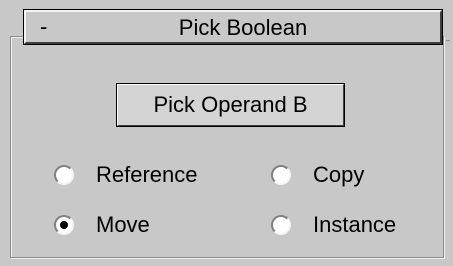 The image size is (453, 266). Describe the element at coordinates (355, 224) in the screenshot. I see `radio-instance-label: Instance` at that location.